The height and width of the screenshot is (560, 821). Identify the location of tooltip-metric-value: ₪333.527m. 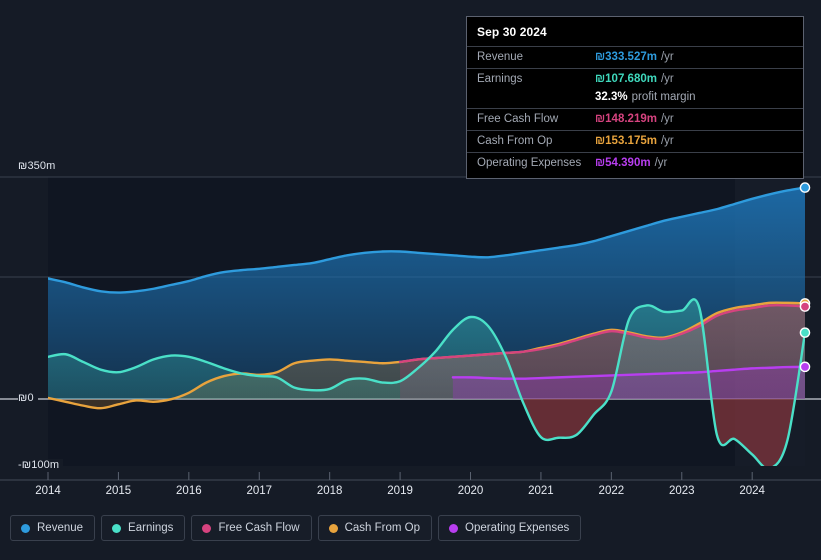
(626, 57).